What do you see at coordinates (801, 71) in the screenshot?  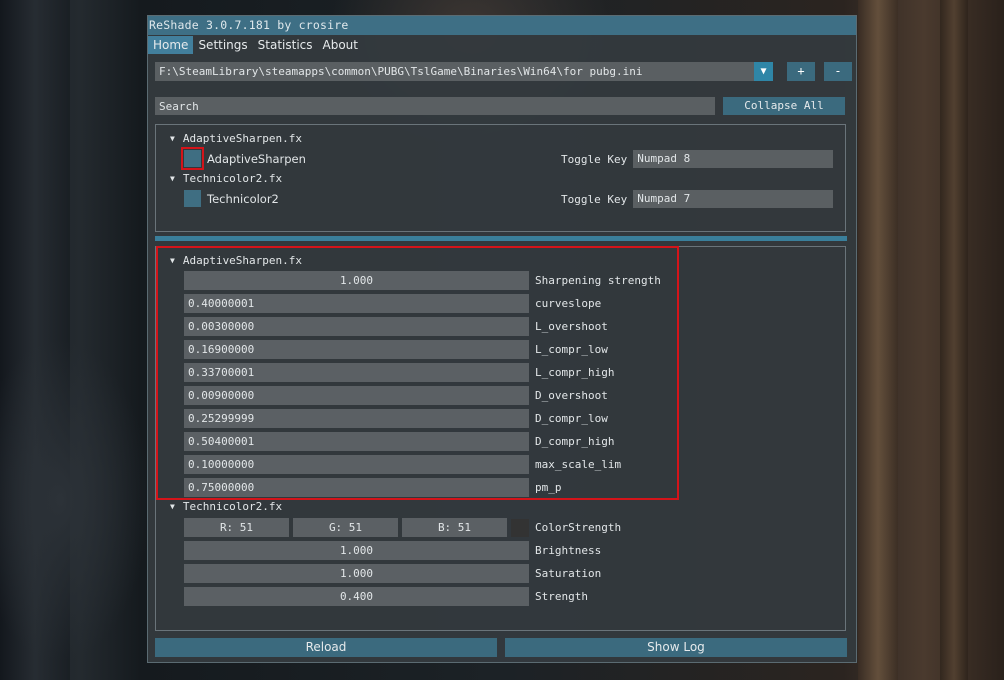 I see `add-preset-button: +` at bounding box center [801, 71].